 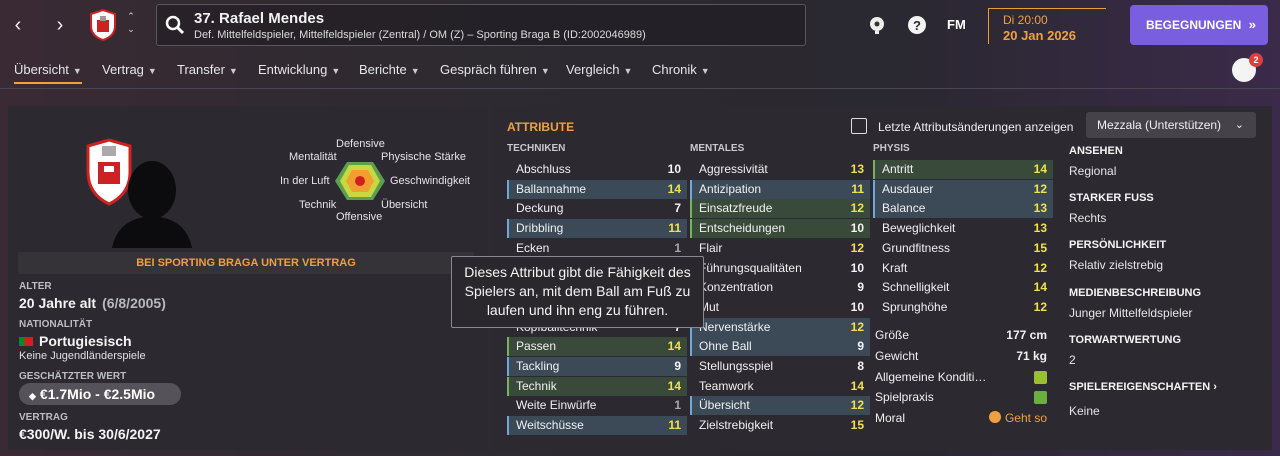 What do you see at coordinates (735, 326) in the screenshot?
I see `attribute-name: Nervenstärke` at bounding box center [735, 326].